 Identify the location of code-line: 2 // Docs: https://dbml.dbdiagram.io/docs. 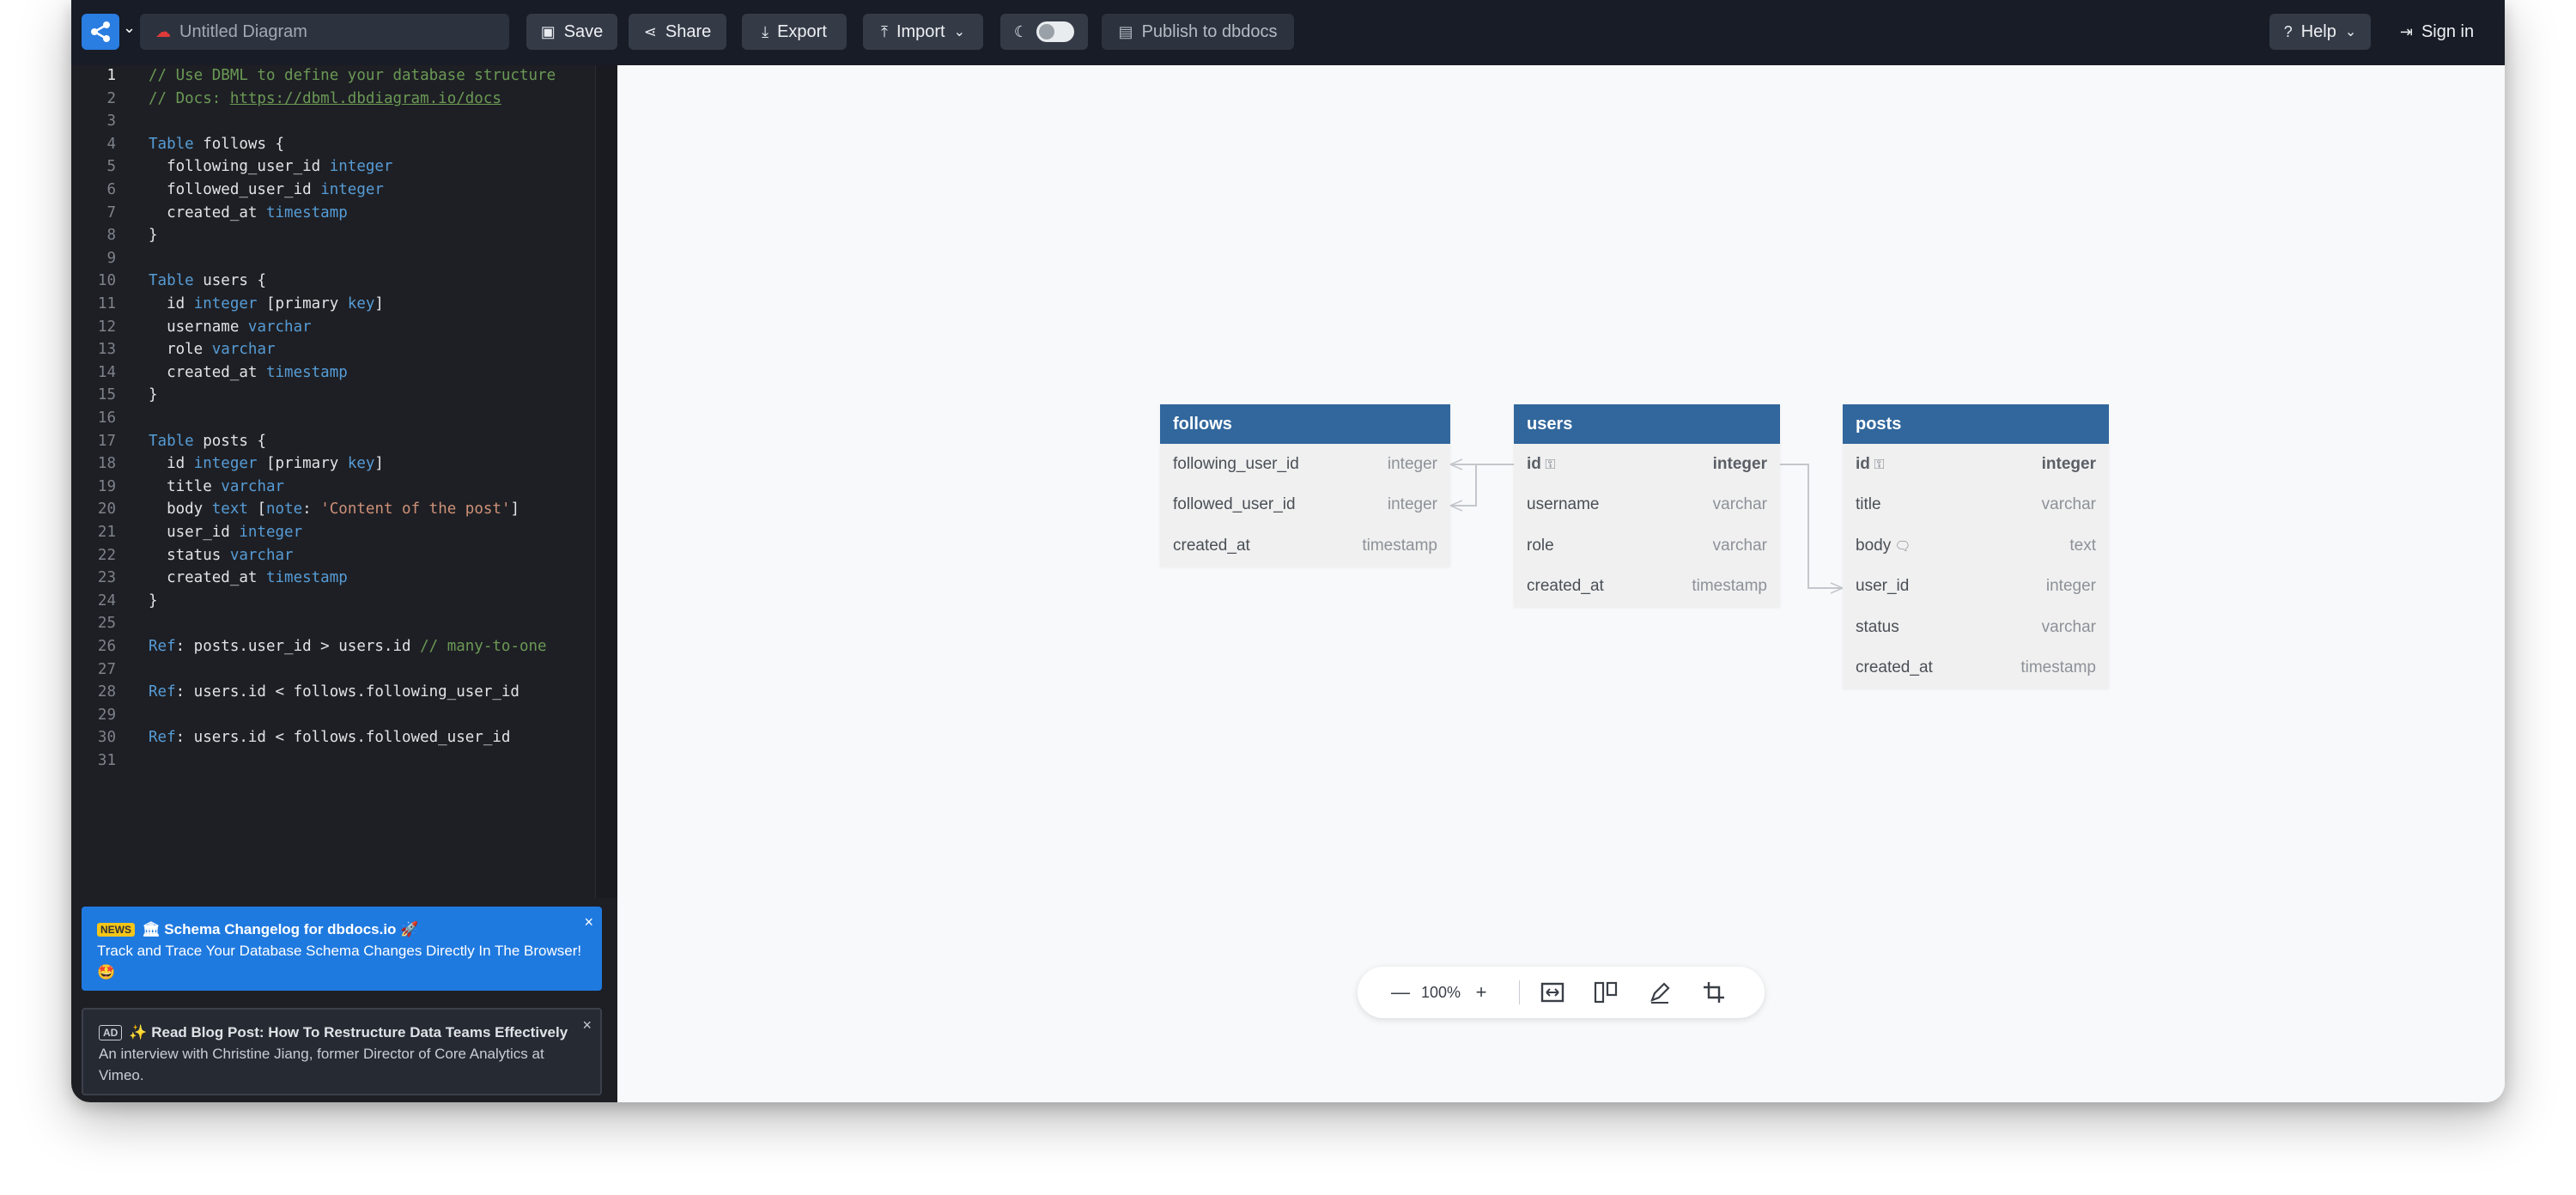
(286, 99).